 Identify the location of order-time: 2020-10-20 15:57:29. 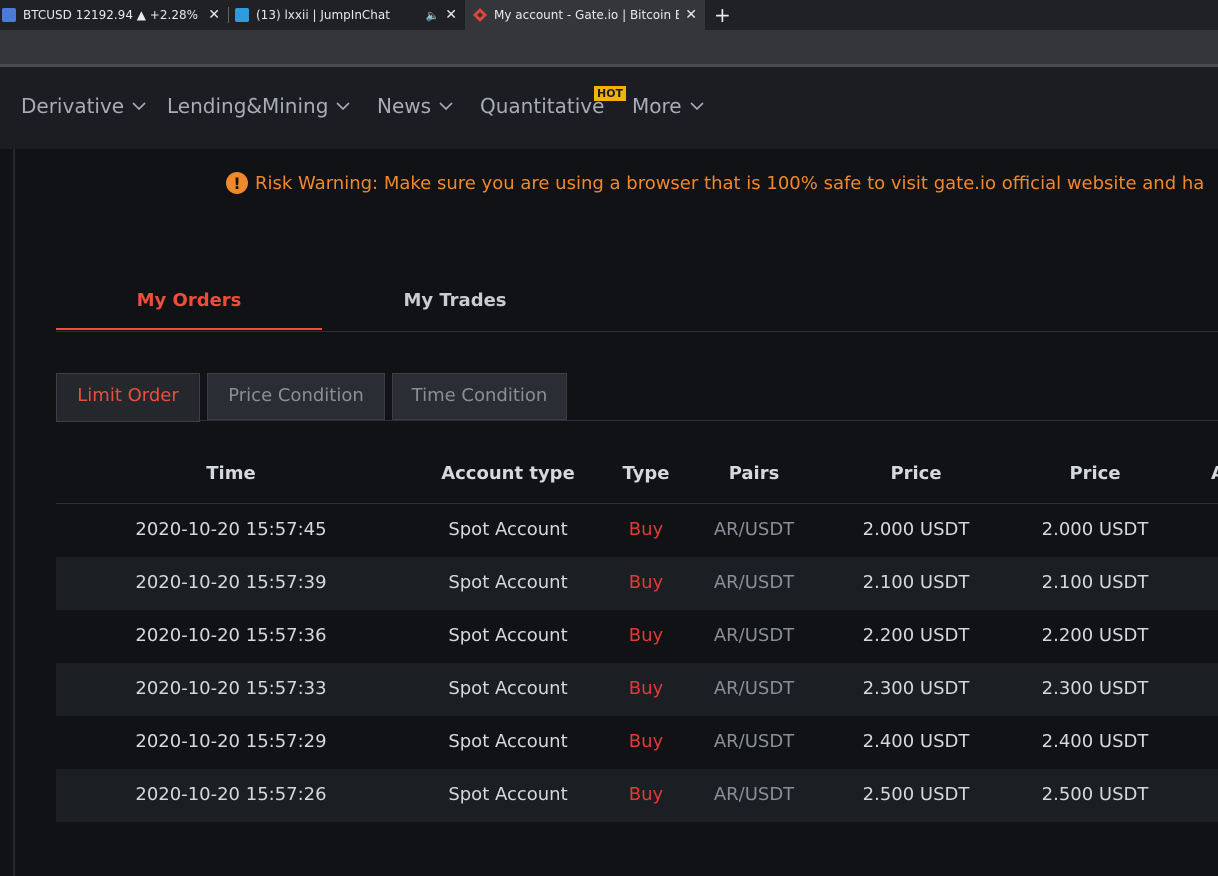
(231, 741).